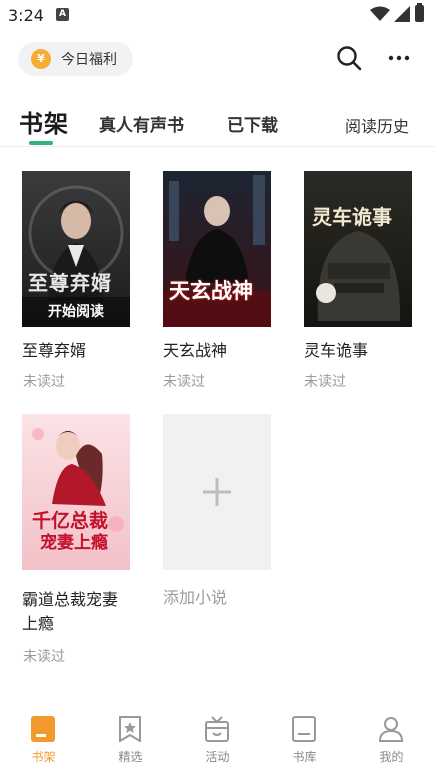  I want to click on coin-icon: ¥, so click(41, 59).